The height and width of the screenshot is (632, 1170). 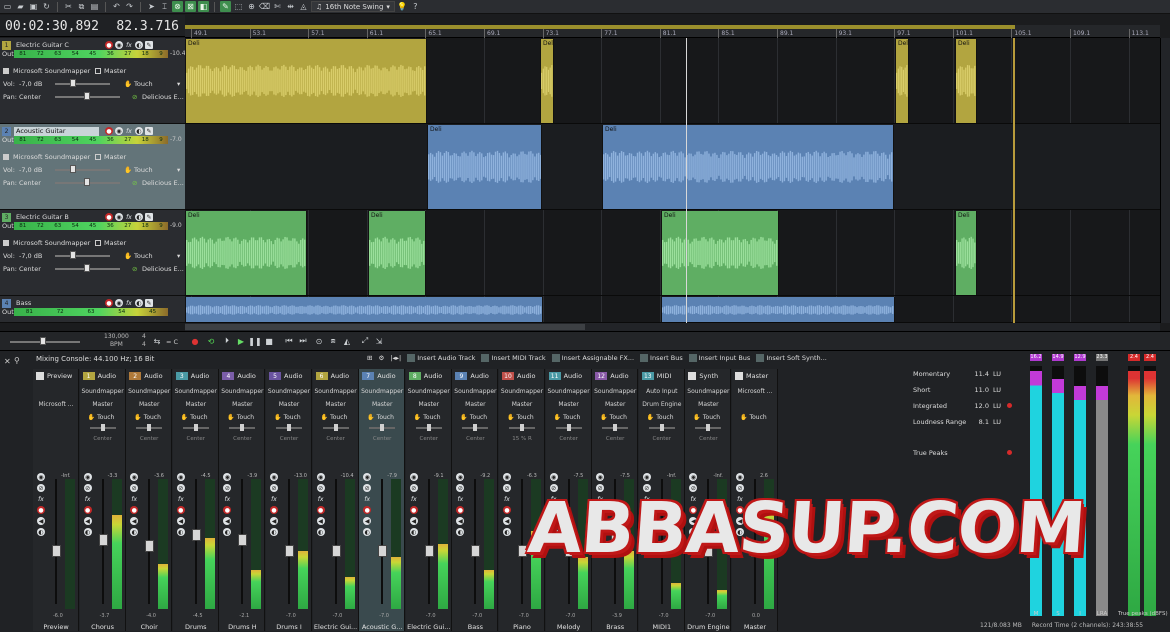 What do you see at coordinates (211, 341) in the screenshot?
I see `loop-icon: ⟲` at bounding box center [211, 341].